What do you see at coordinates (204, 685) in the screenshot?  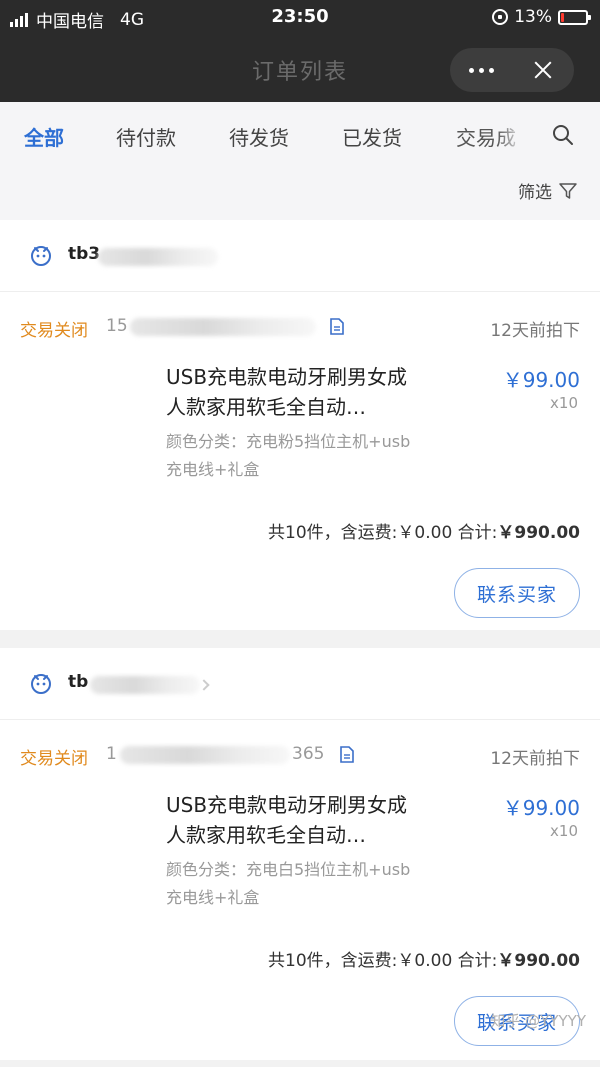 I see `chevron-right-icon` at bounding box center [204, 685].